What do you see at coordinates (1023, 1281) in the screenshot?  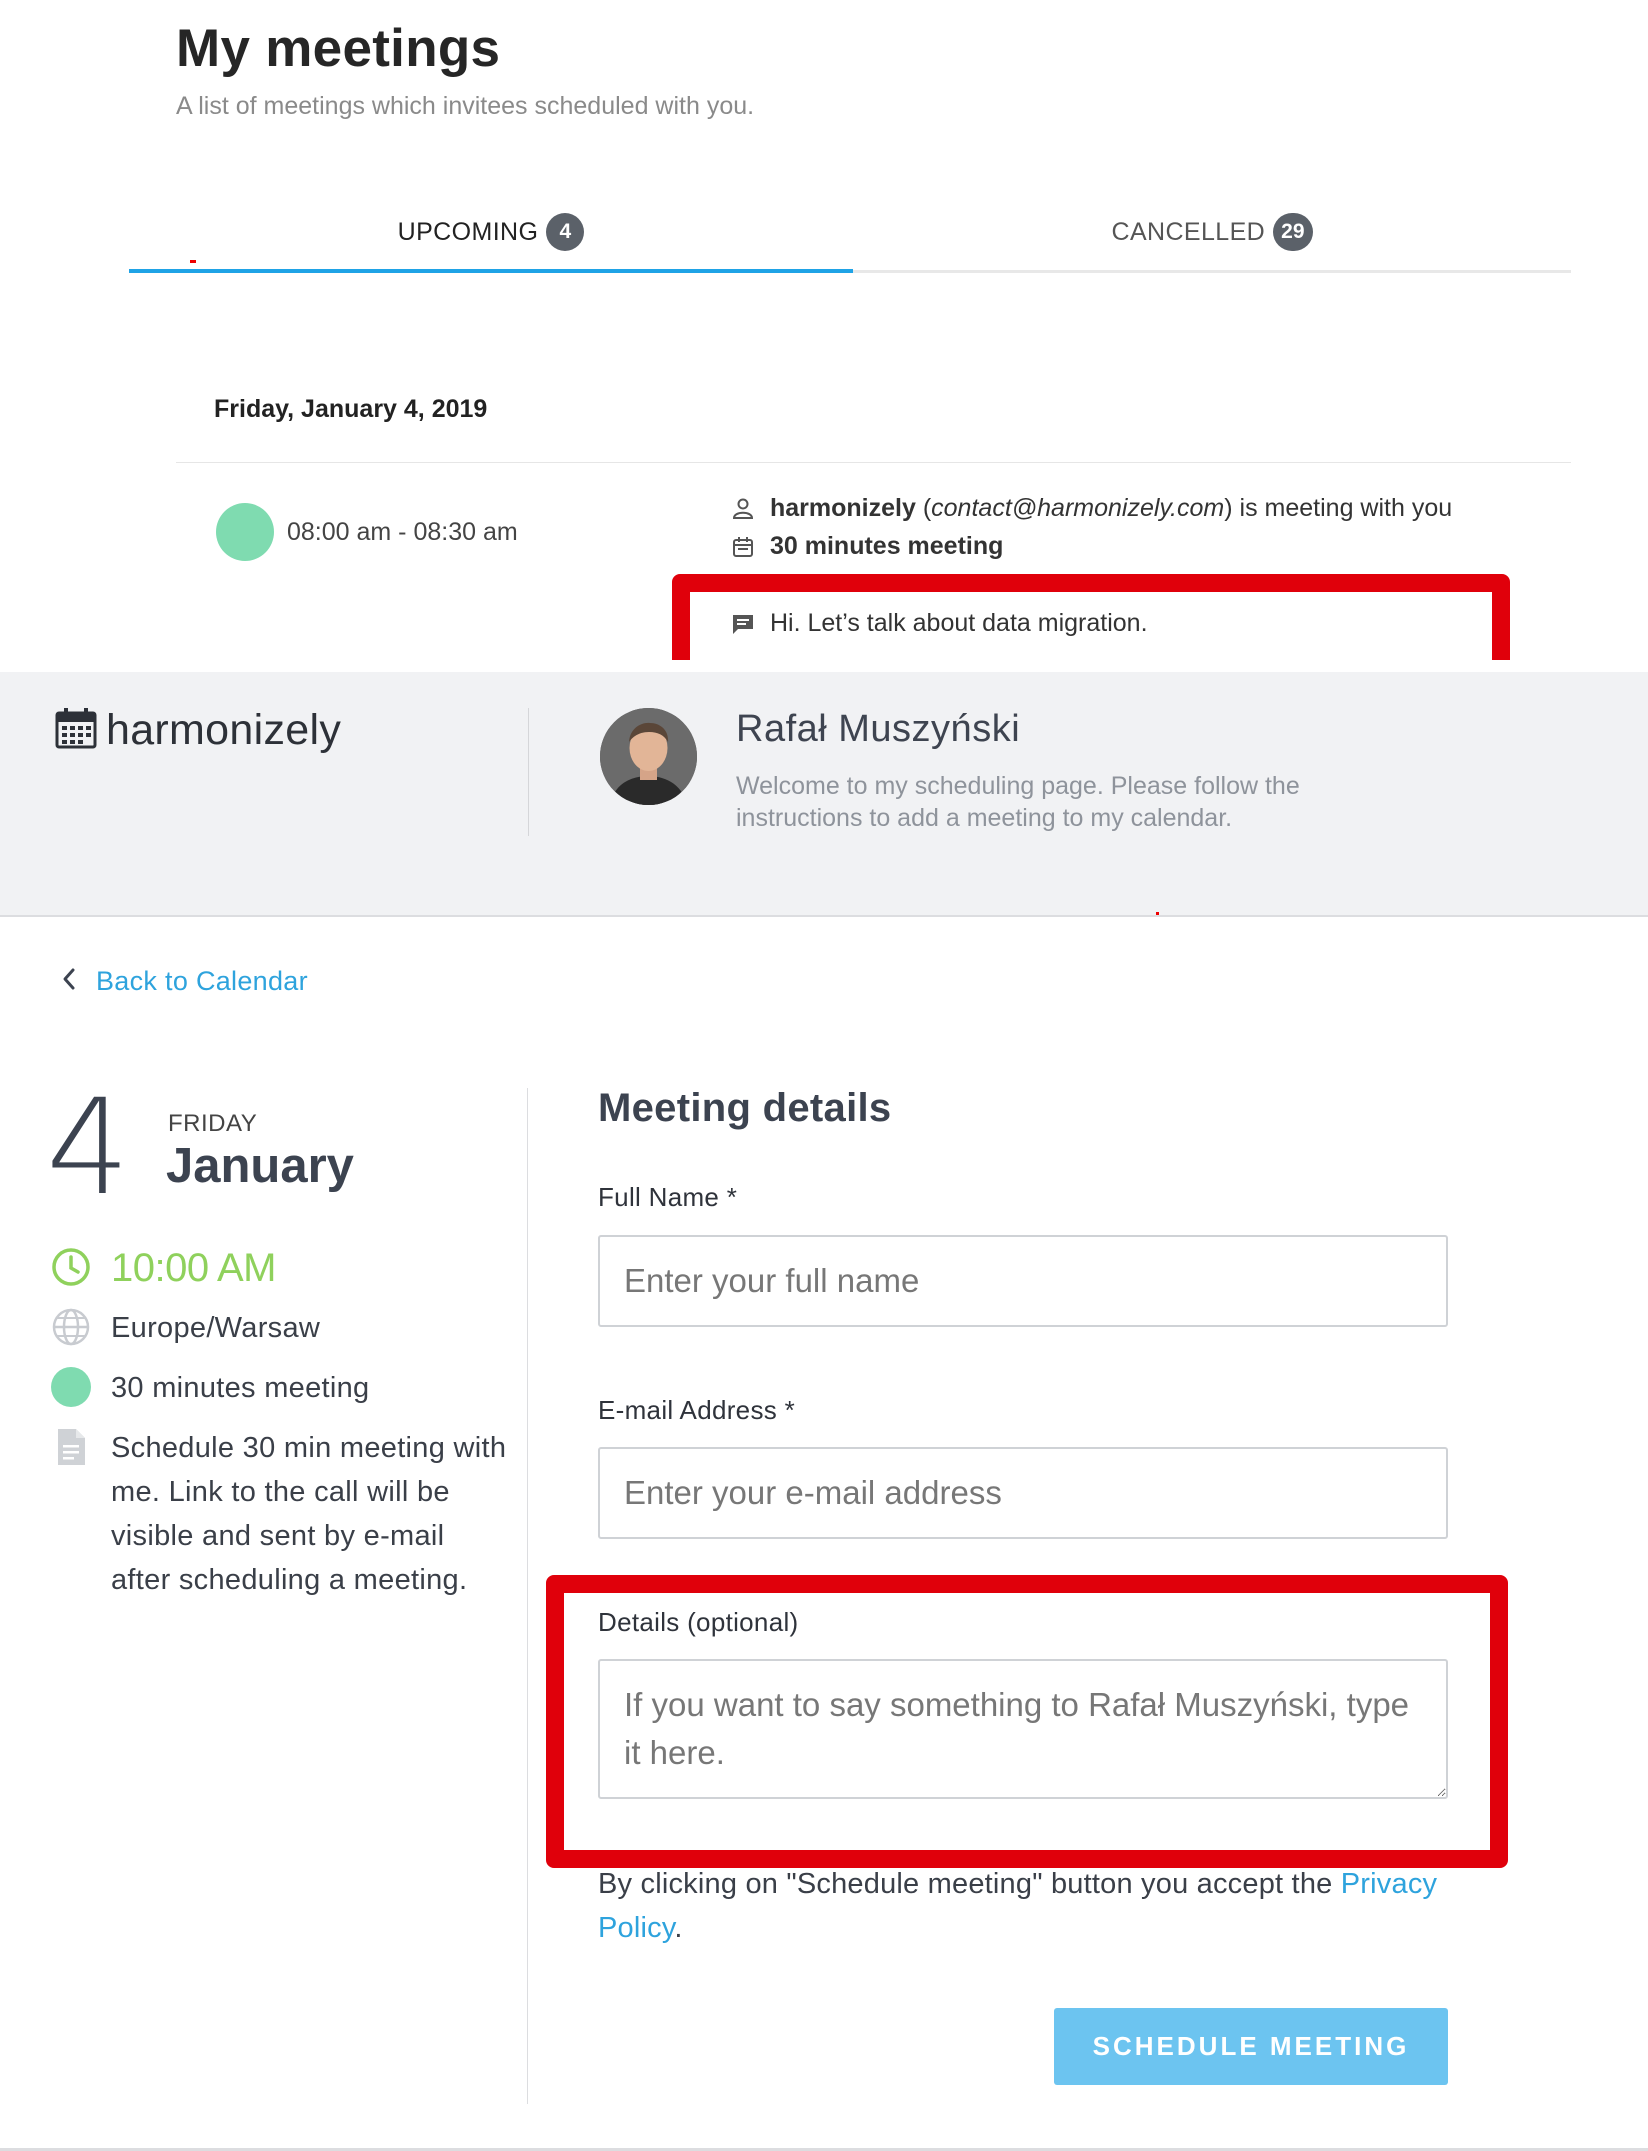 I see `full-name-input` at bounding box center [1023, 1281].